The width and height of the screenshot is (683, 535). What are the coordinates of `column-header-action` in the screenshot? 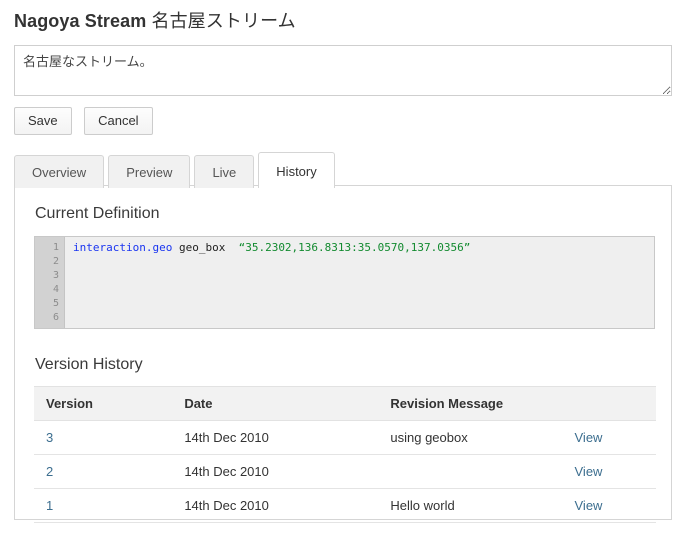 It's located at (615, 403).